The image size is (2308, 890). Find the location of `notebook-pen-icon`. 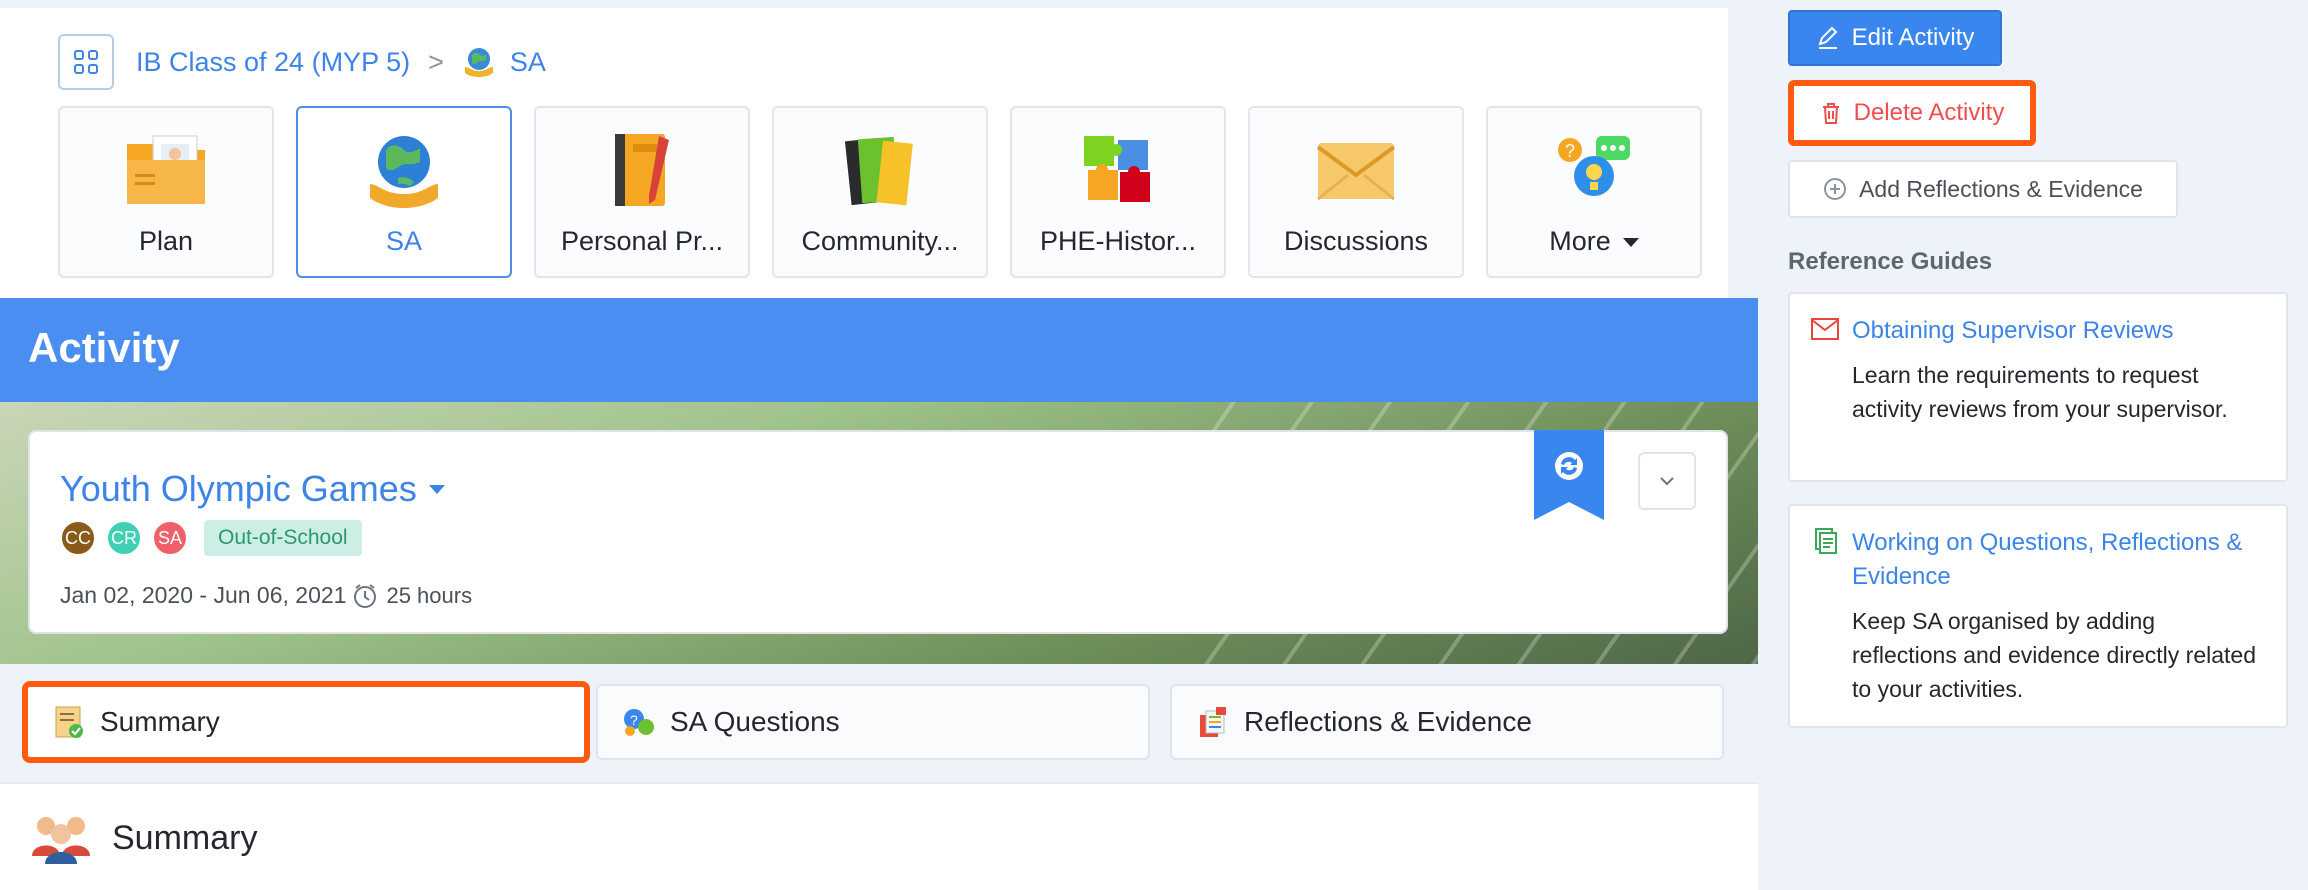

notebook-pen-icon is located at coordinates (642, 170).